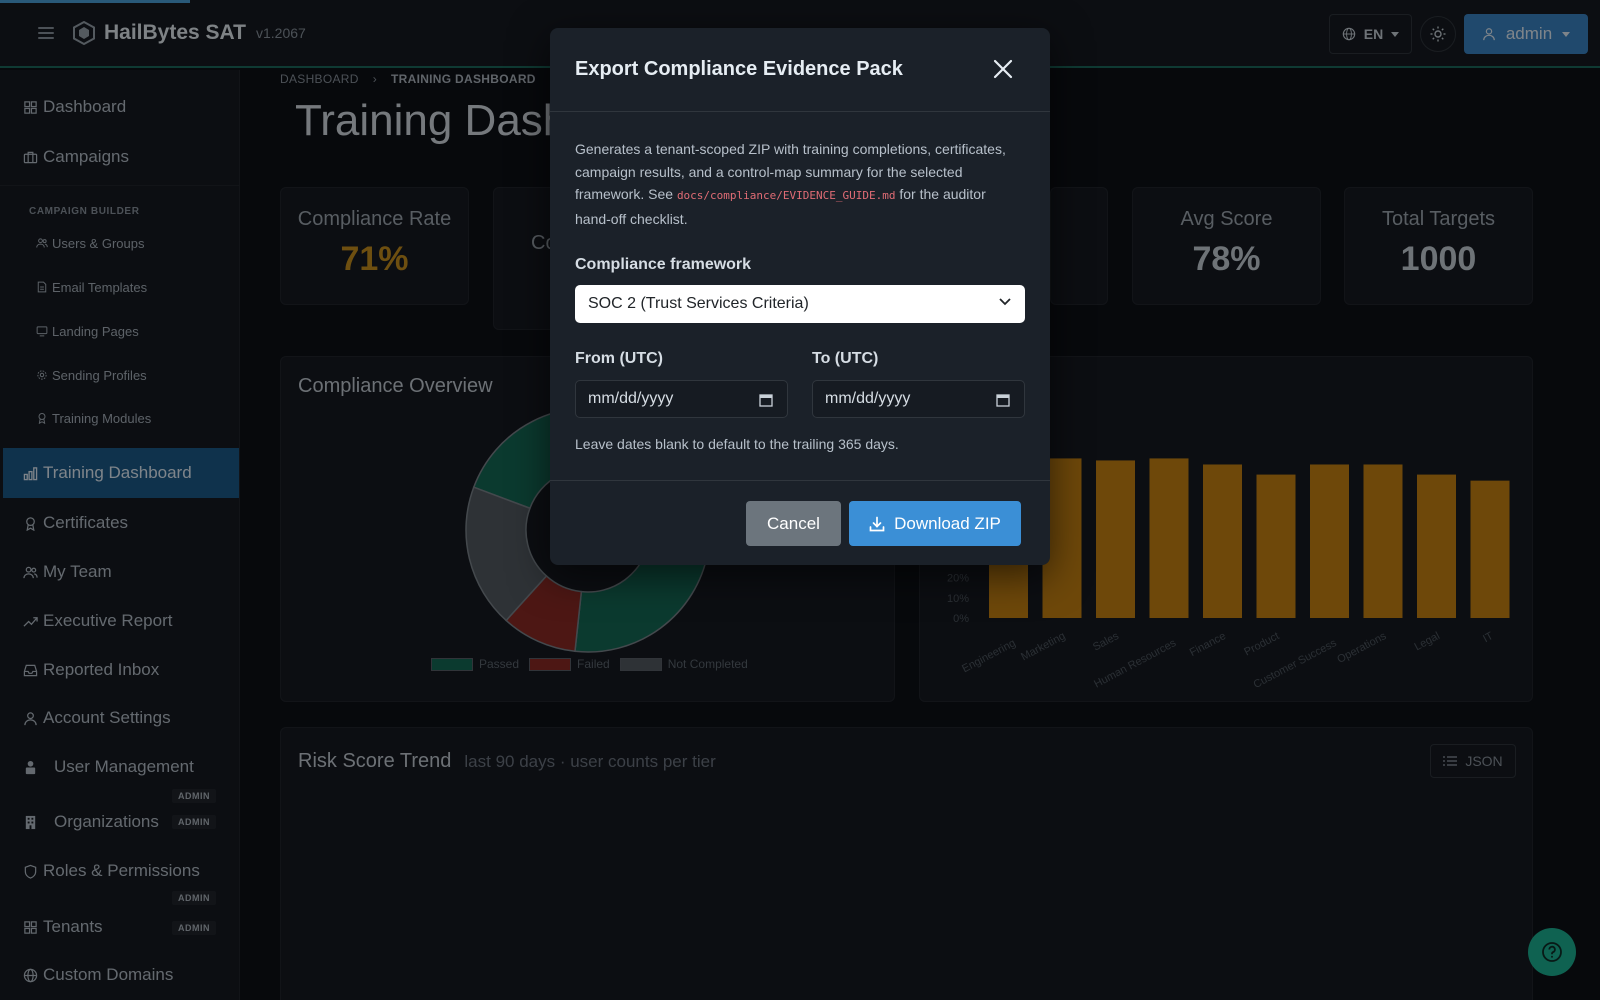 This screenshot has width=1600, height=1000. What do you see at coordinates (619, 358) in the screenshot?
I see `from-date-label: From (UTC)` at bounding box center [619, 358].